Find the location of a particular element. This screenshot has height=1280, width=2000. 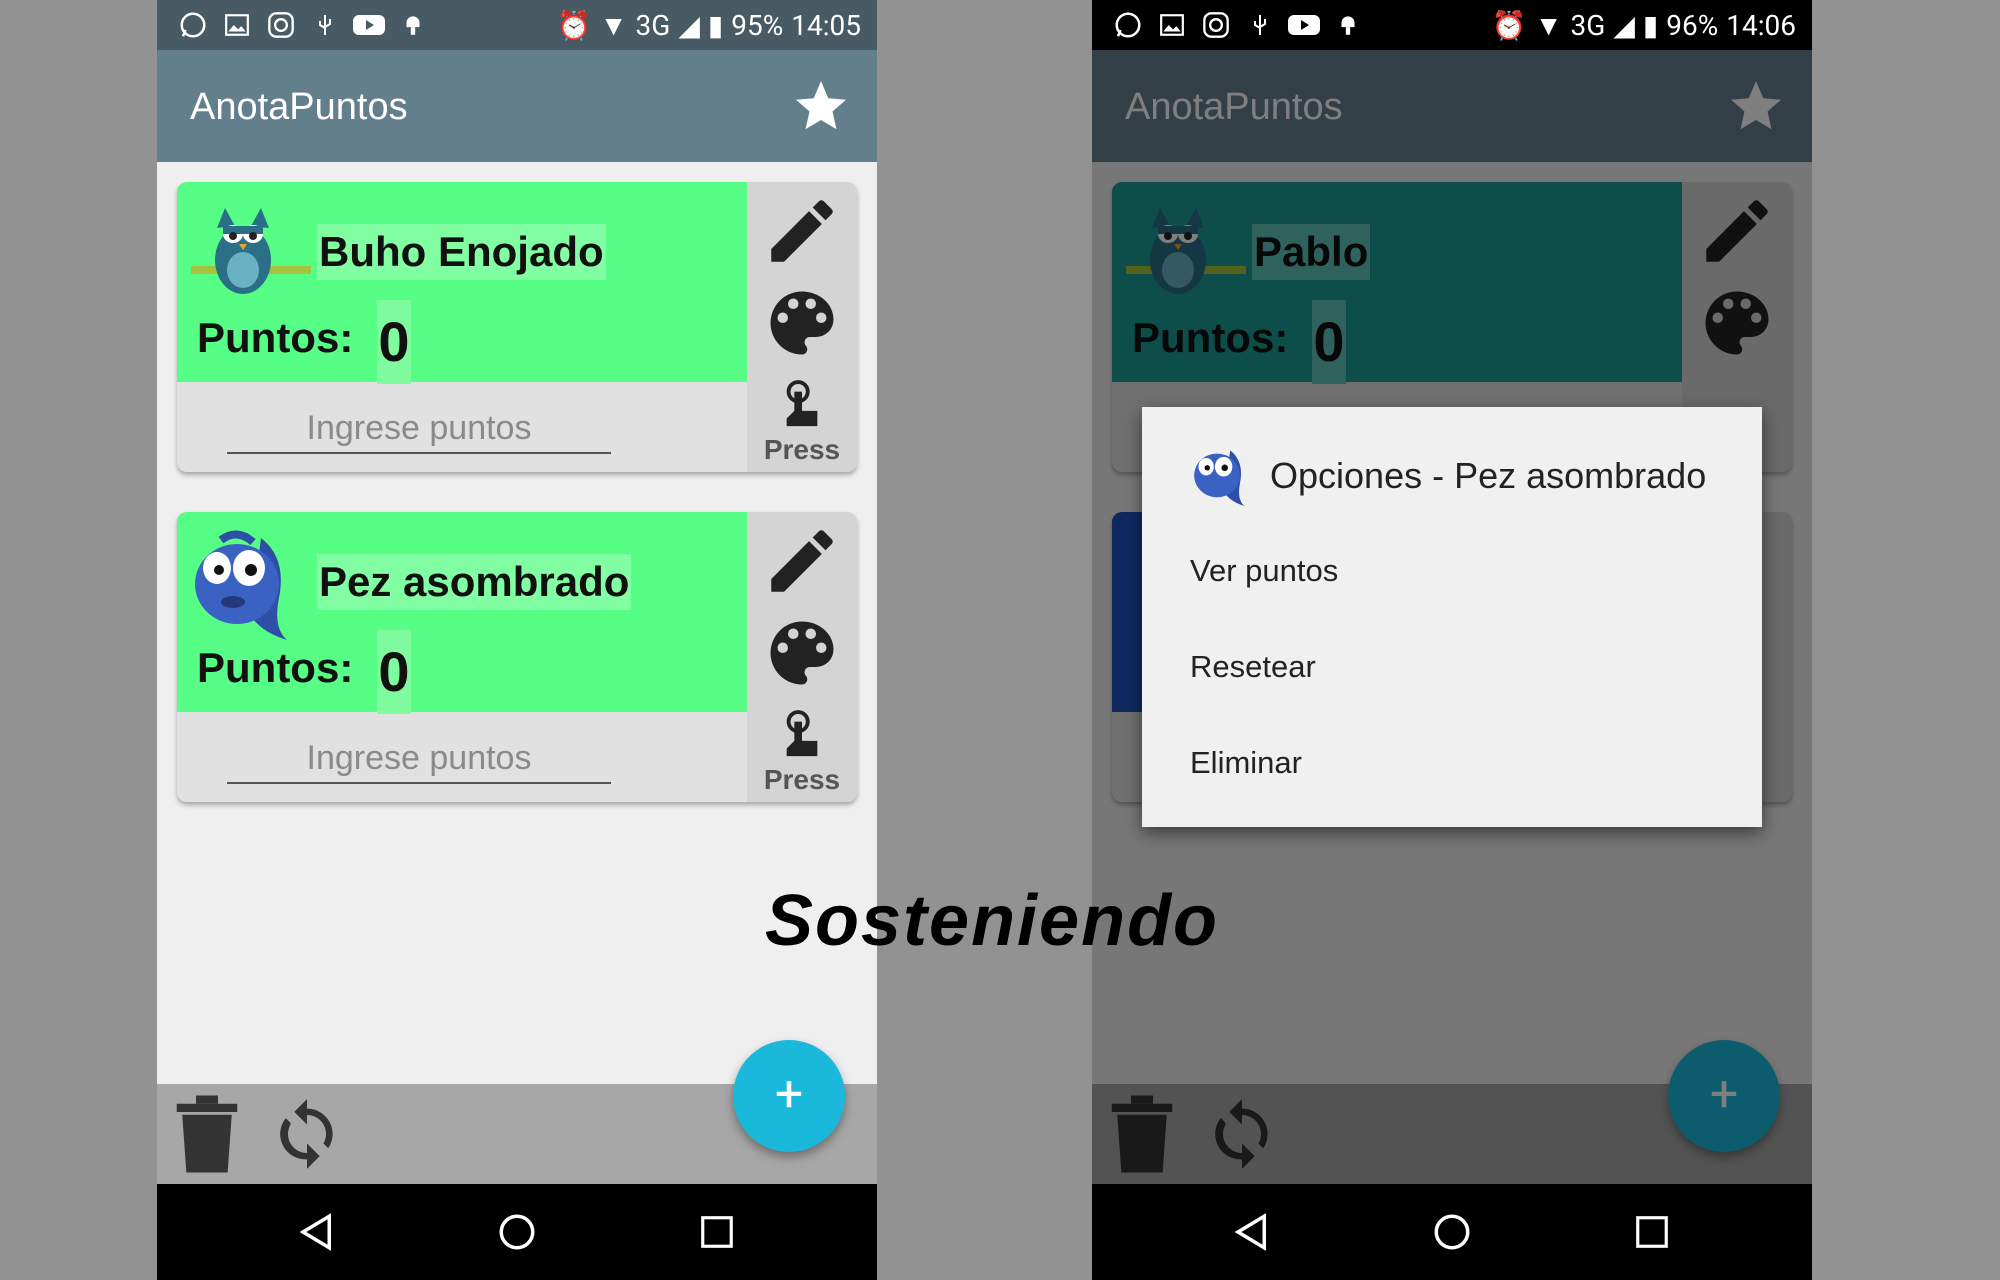

add-player-button: + is located at coordinates (789, 1096).